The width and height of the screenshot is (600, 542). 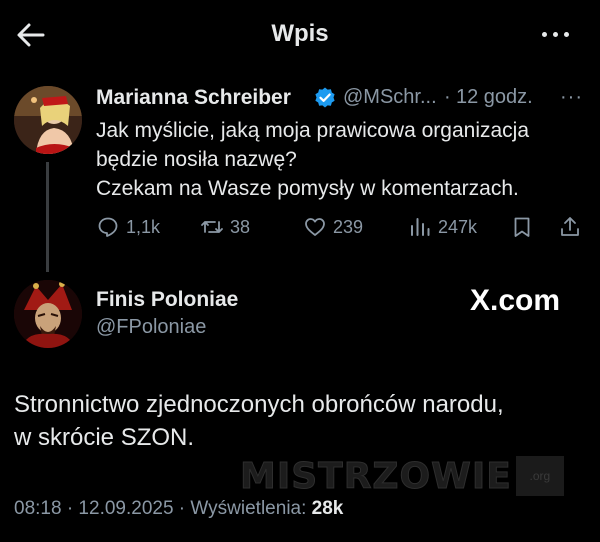 What do you see at coordinates (163, 508) in the screenshot?
I see `reply-timestamp: 08:18 · 12.09.2025 · Wyświetlenia:` at bounding box center [163, 508].